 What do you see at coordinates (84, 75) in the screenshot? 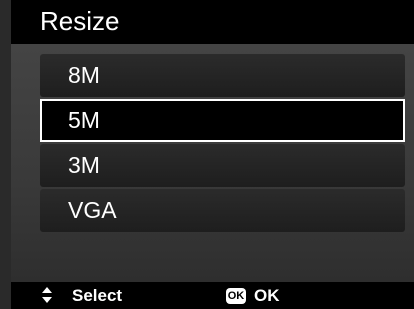
I see `option-label: 8M` at bounding box center [84, 75].